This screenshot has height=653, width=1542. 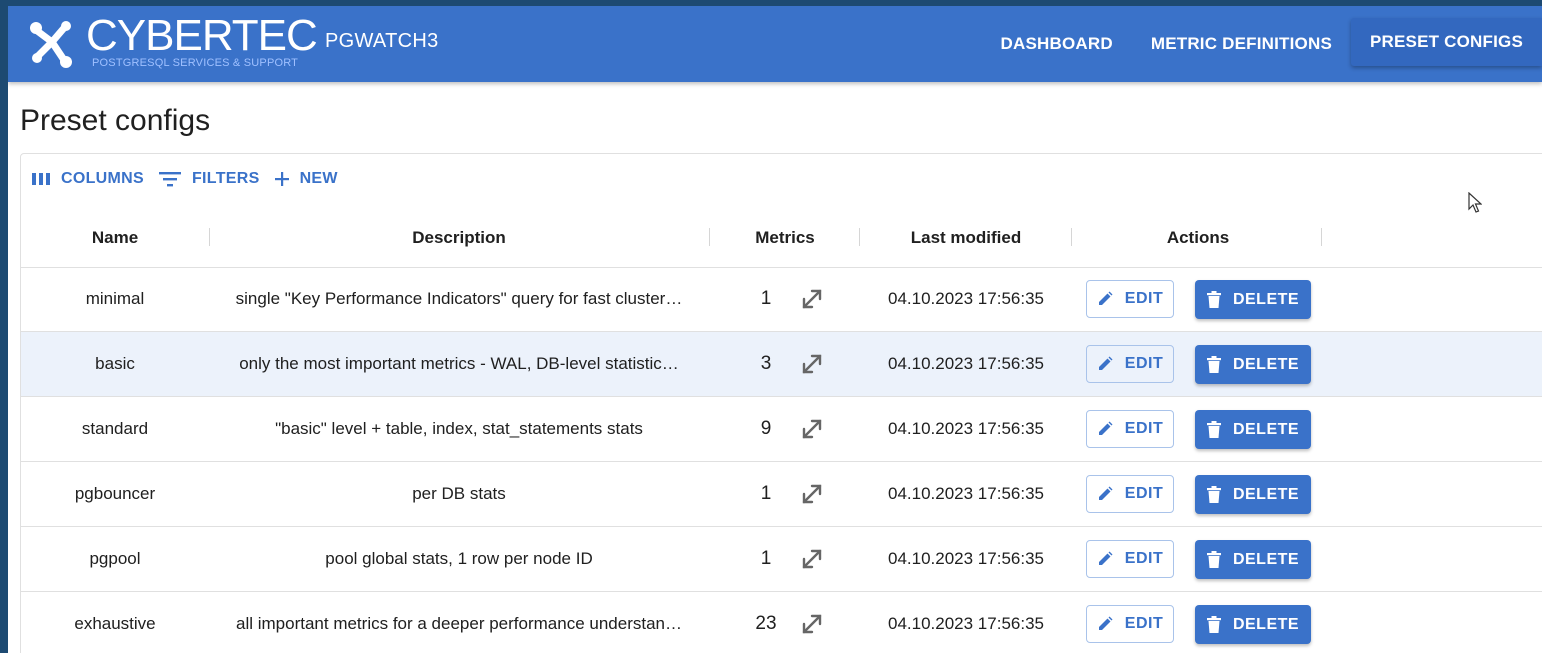 I want to click on cell-name: pgbouncer, so click(x=115, y=493).